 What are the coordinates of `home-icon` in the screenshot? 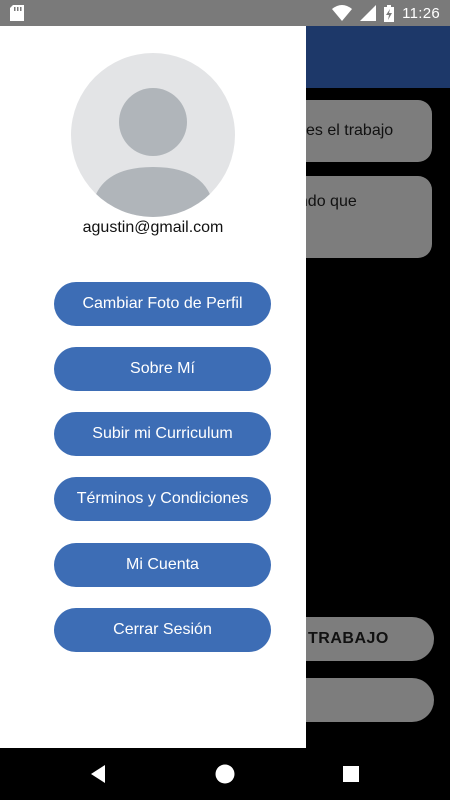 It's located at (225, 774).